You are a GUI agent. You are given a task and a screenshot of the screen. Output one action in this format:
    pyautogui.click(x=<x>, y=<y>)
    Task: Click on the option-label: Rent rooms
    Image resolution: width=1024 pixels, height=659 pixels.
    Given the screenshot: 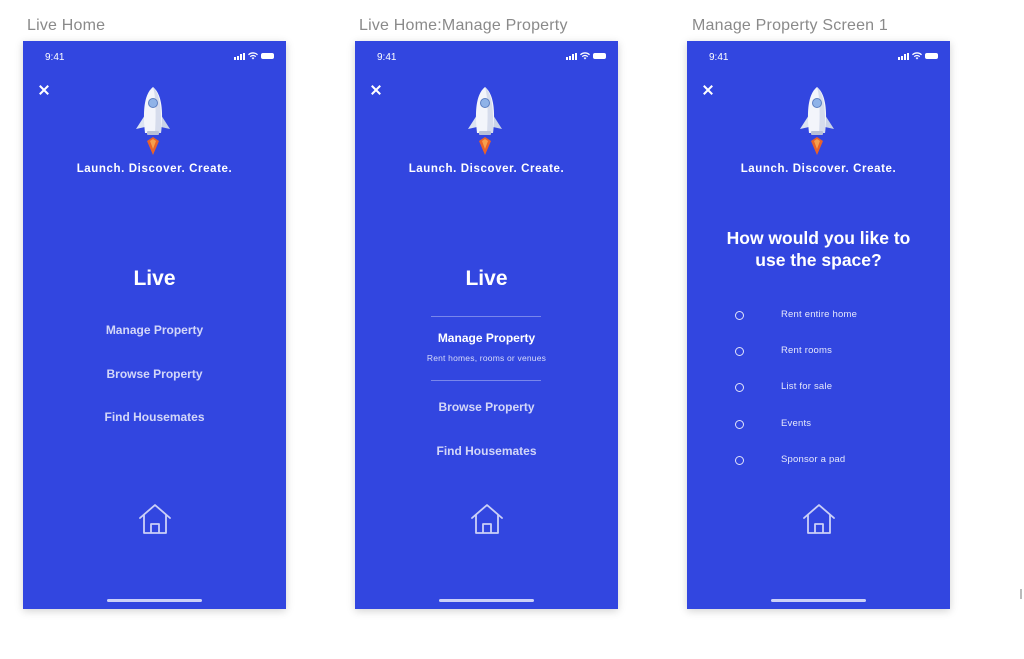 What is the action you would take?
    pyautogui.click(x=807, y=350)
    